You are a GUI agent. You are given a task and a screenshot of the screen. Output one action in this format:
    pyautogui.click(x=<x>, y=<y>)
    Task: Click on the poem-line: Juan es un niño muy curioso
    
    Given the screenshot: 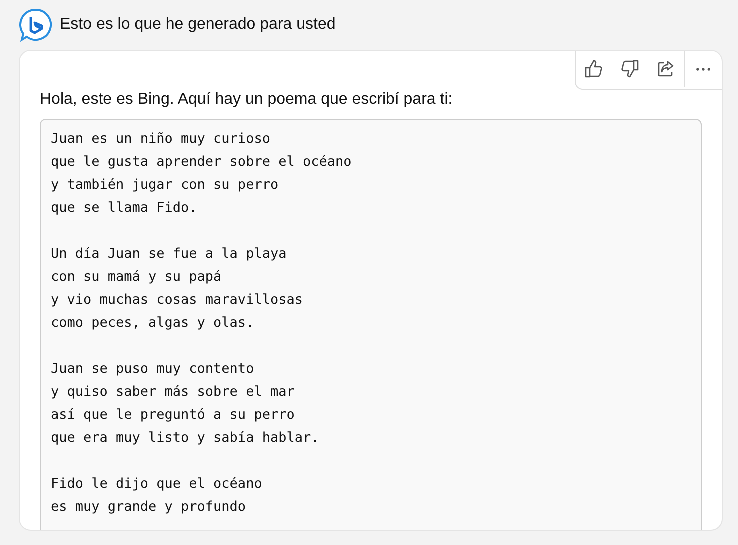 What is the action you would take?
    pyautogui.click(x=161, y=139)
    